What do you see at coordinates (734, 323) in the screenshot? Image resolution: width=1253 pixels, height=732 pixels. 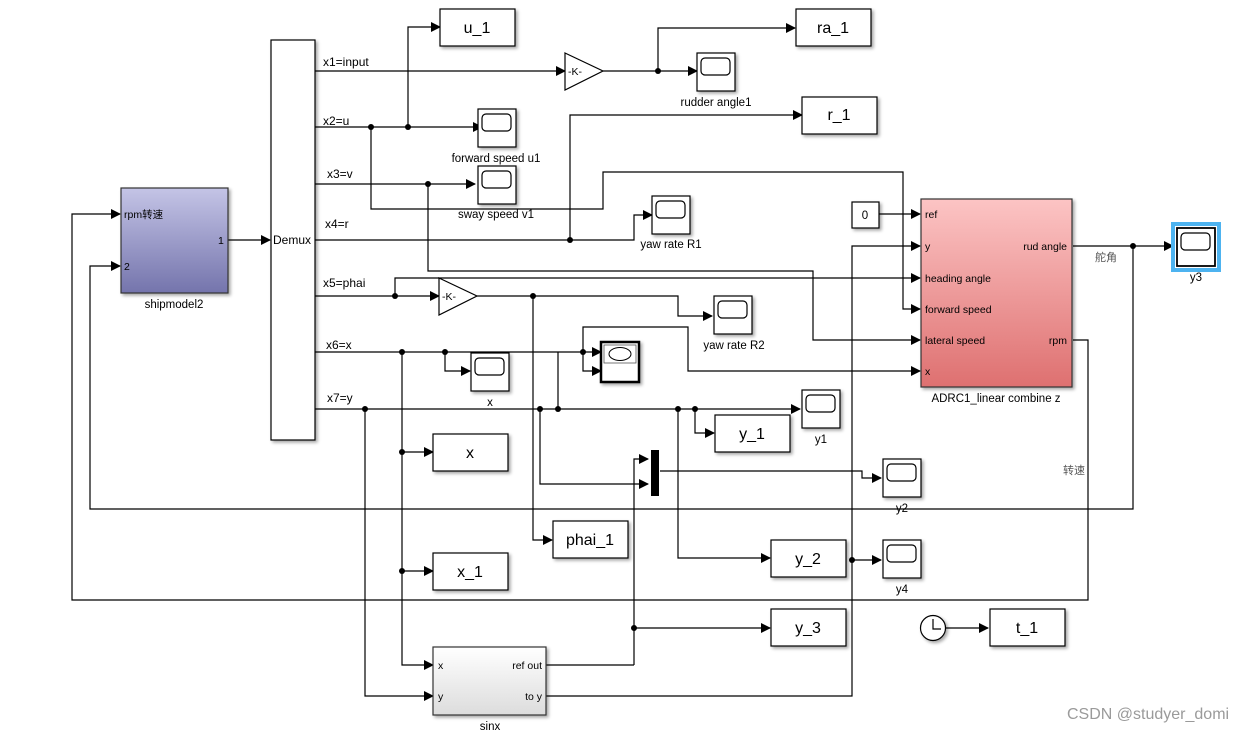 I see `scope-yaw-rate-r2: yaw rate R2` at bounding box center [734, 323].